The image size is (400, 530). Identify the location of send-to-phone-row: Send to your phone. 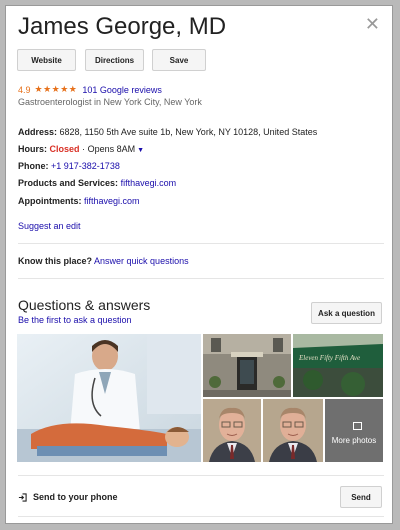
(68, 497).